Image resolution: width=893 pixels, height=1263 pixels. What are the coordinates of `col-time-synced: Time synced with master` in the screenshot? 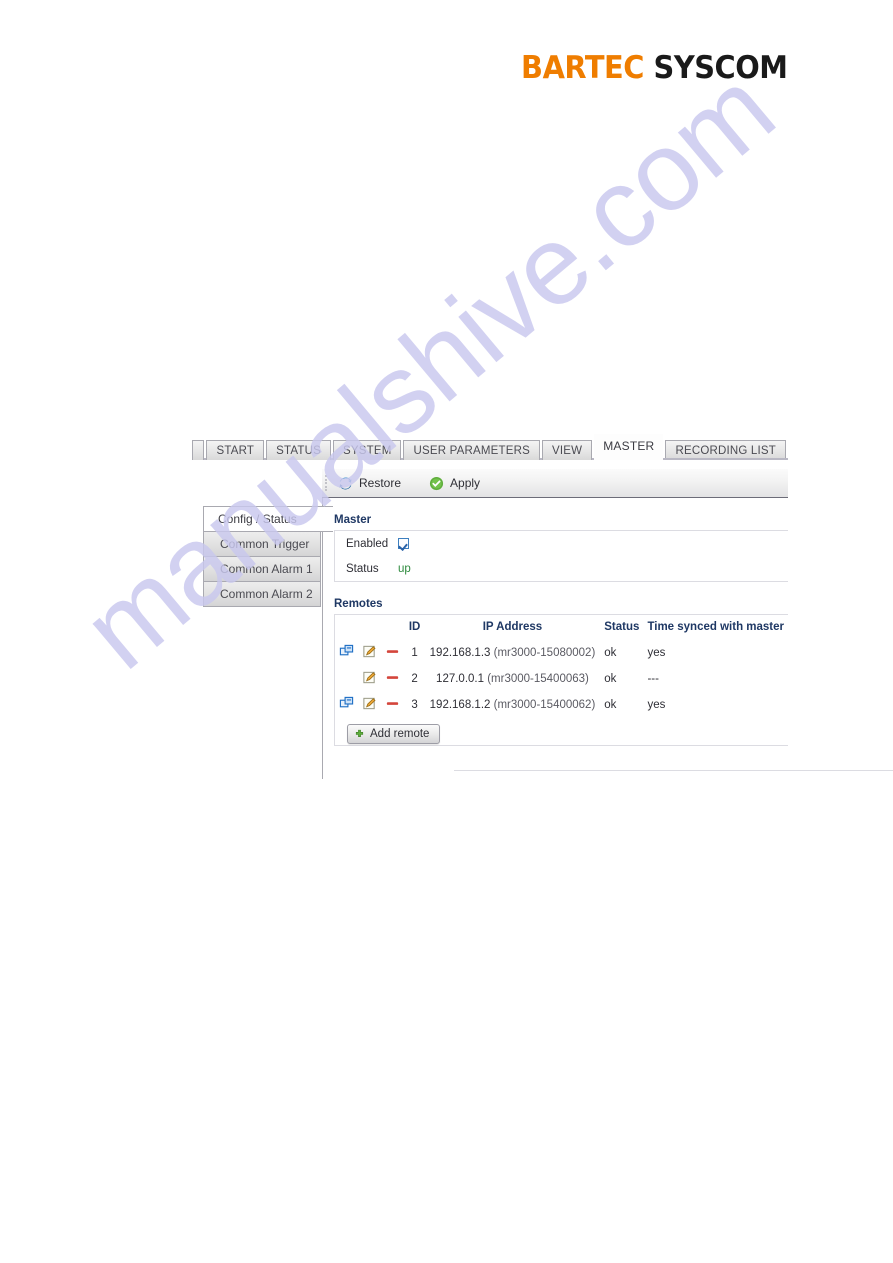 It's located at (715, 627).